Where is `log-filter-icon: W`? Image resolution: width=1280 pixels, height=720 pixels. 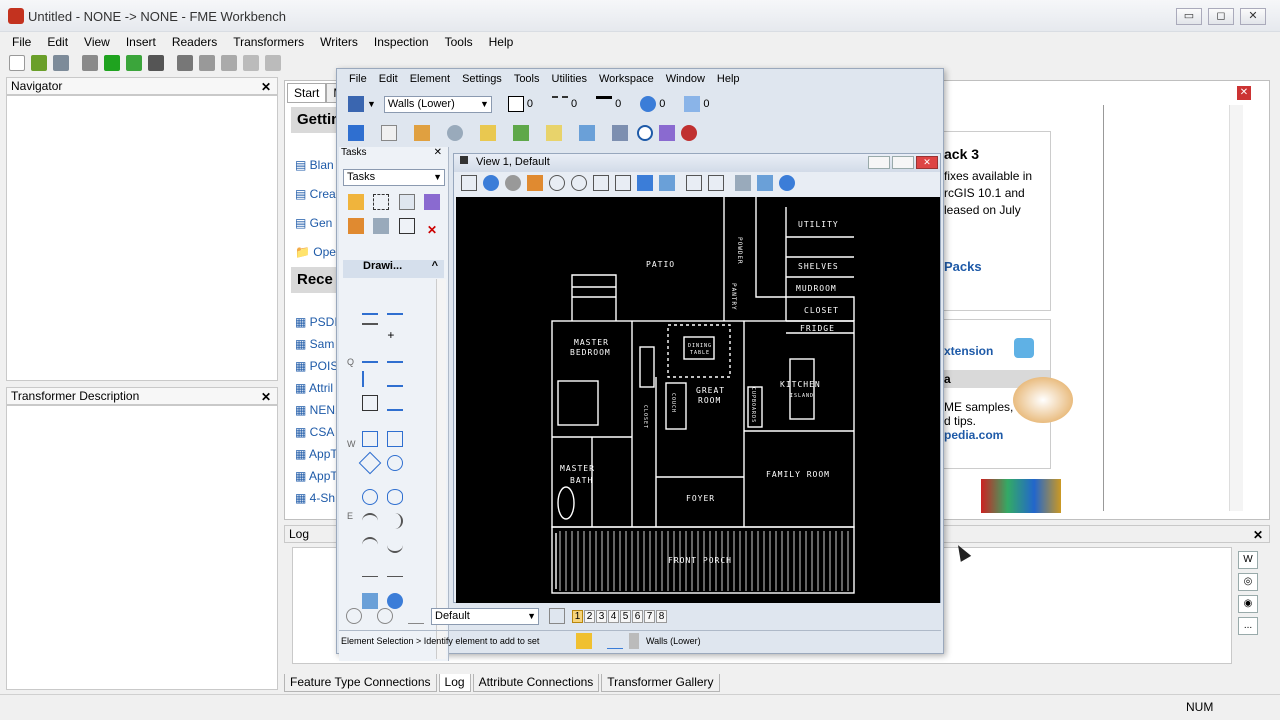
log-filter-icon: W is located at coordinates (1248, 560).